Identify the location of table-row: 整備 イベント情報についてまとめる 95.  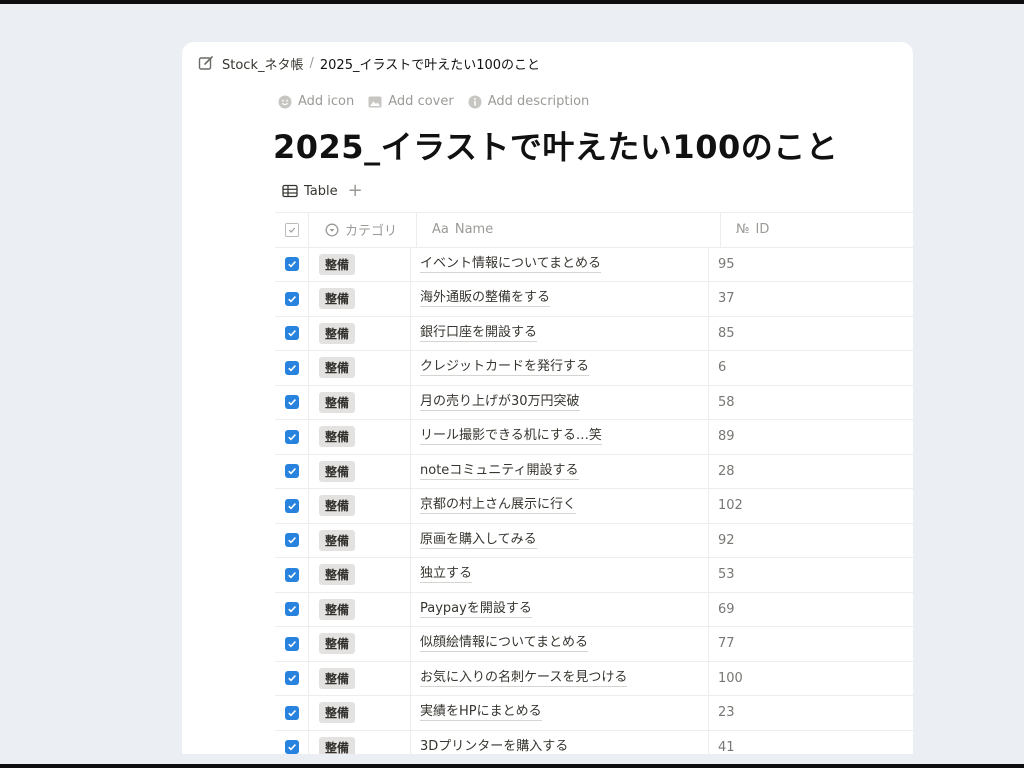
(594, 264).